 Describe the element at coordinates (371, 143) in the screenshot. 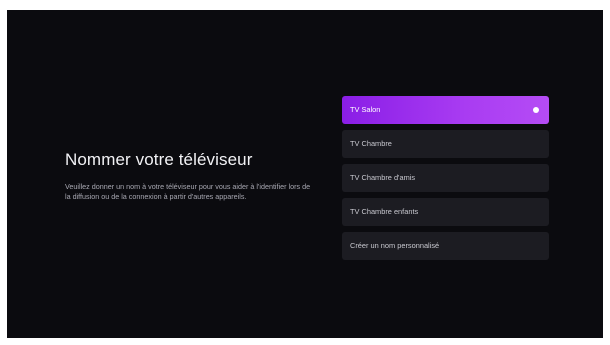

I see `option-label: TV Chambre` at that location.